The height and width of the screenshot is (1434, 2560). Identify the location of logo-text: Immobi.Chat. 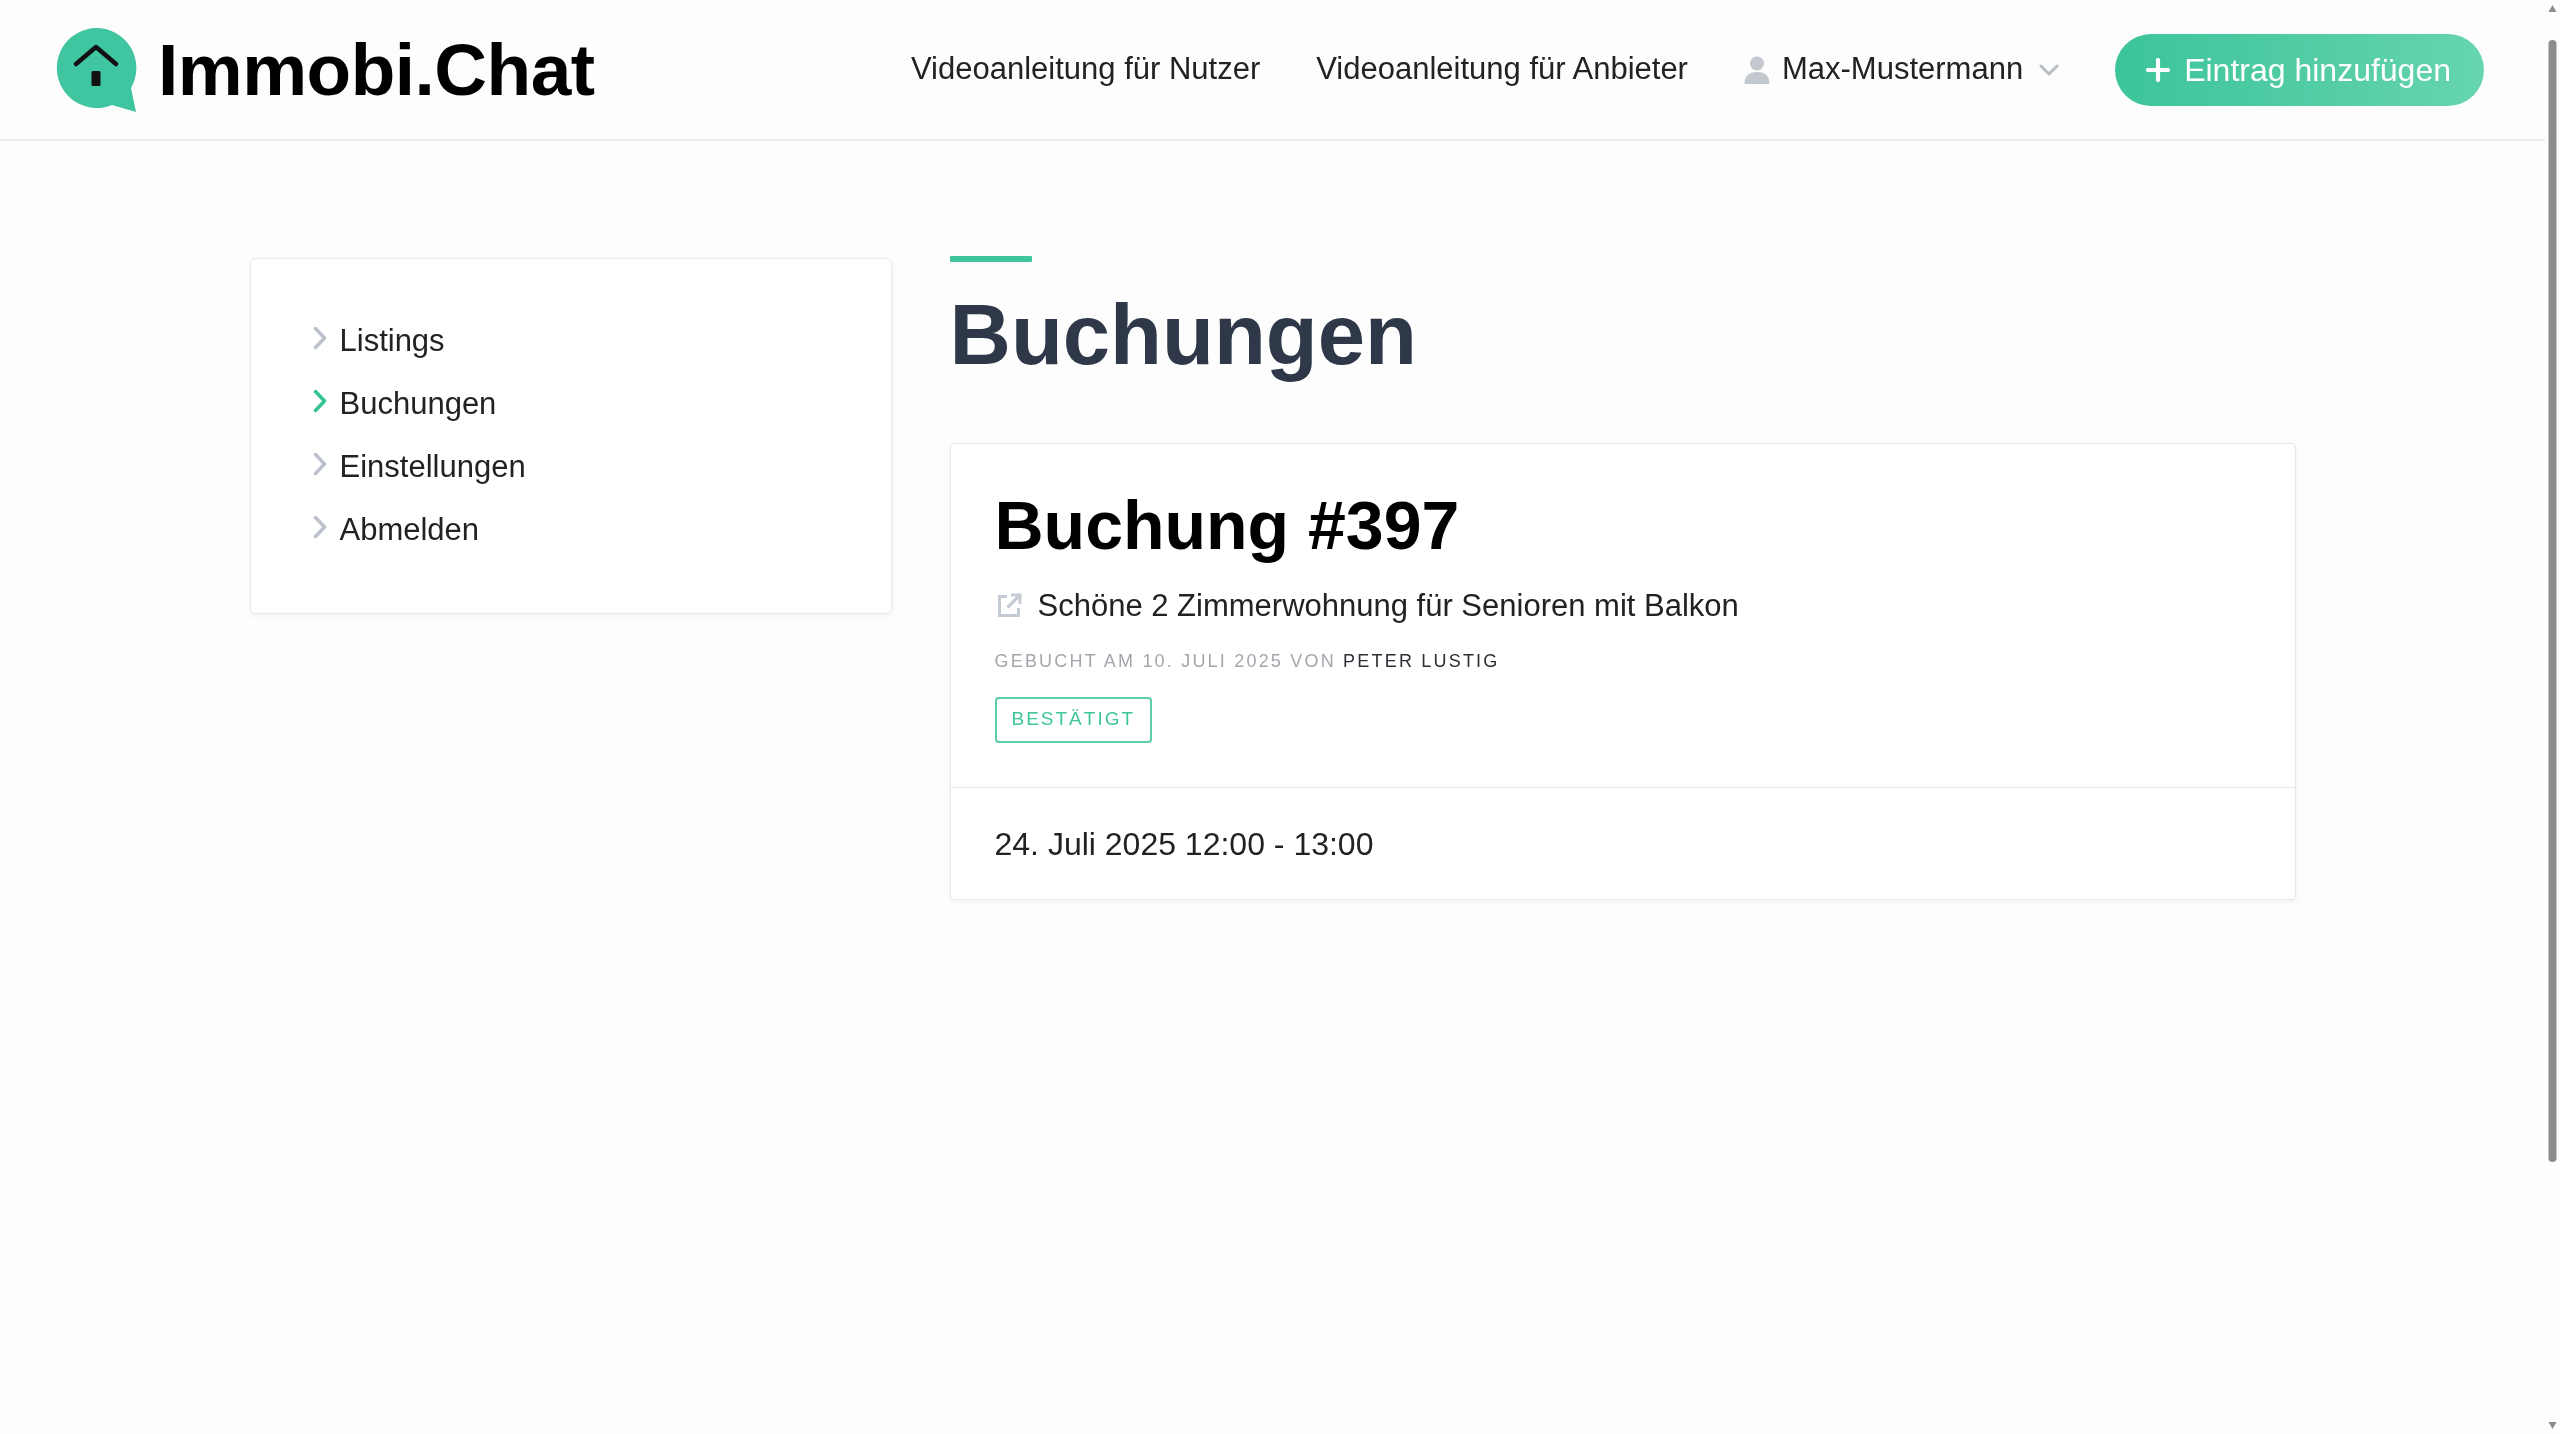
(376, 69).